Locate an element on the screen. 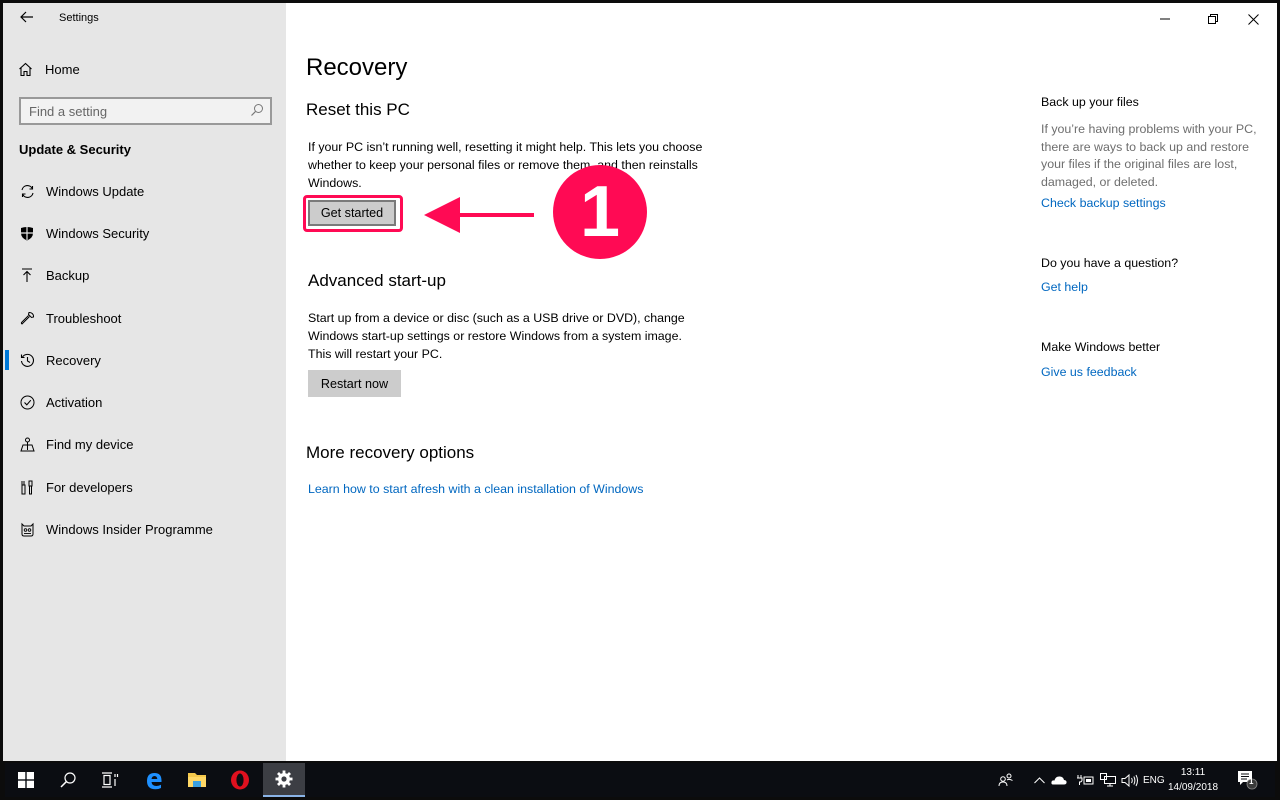 Image resolution: width=1280 pixels, height=800 pixels. taskbar-settings-button is located at coordinates (284, 780).